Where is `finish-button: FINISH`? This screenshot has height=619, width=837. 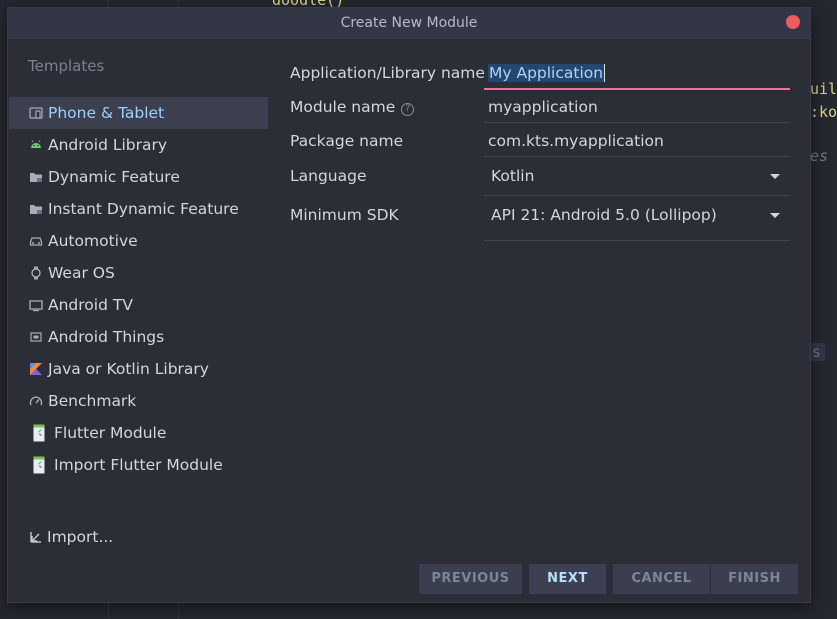 finish-button: FINISH is located at coordinates (754, 579).